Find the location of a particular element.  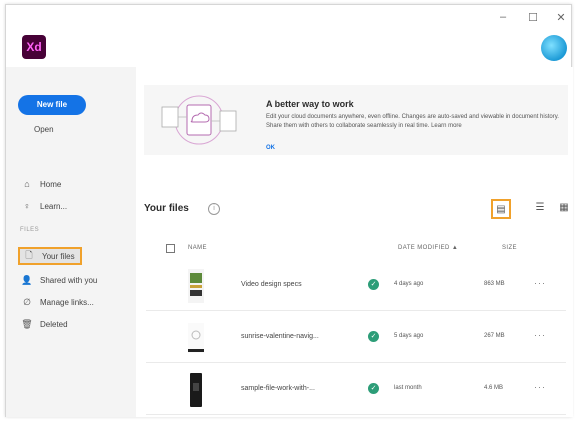

maximize-button: ☐ is located at coordinates (533, 17).